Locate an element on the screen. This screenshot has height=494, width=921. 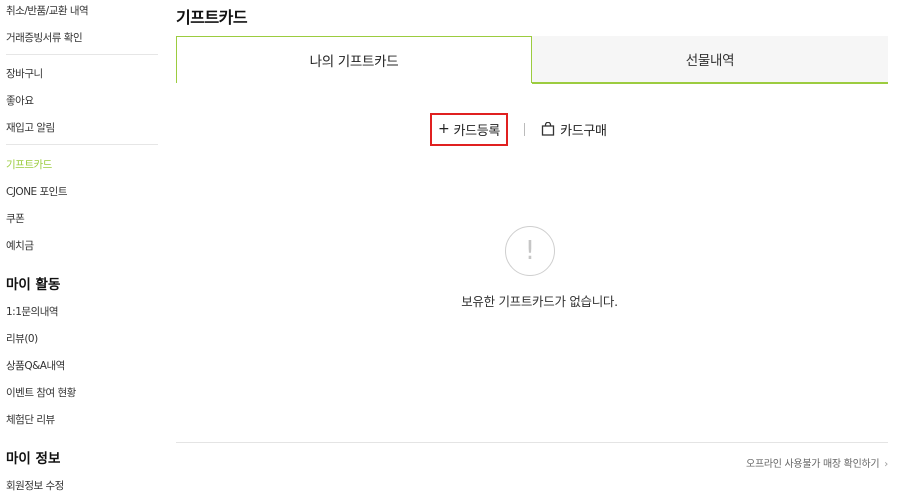
action-separator is located at coordinates (525, 129).